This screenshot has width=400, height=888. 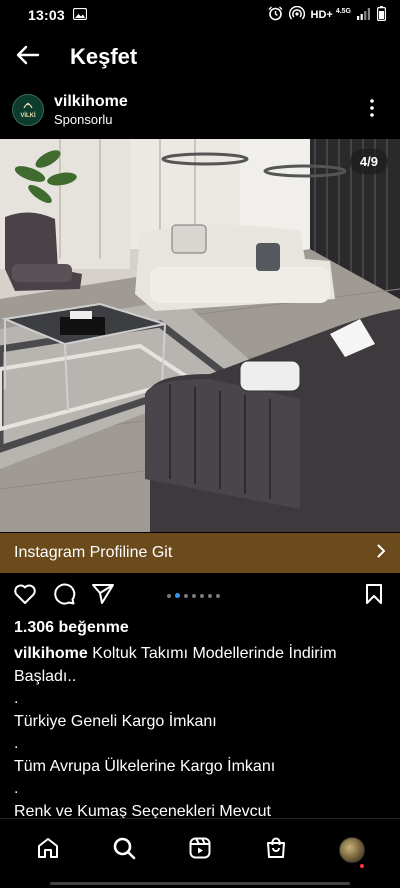 I want to click on shop-icon, so click(x=276, y=850).